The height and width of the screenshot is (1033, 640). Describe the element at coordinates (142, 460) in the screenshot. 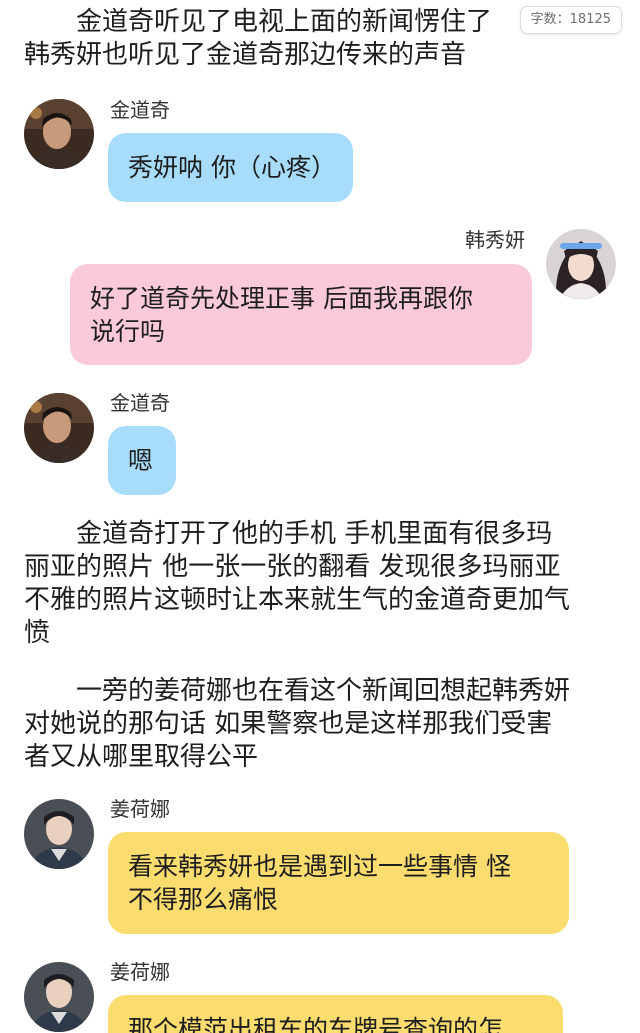

I see `chat-bubble-3: 嗯` at that location.